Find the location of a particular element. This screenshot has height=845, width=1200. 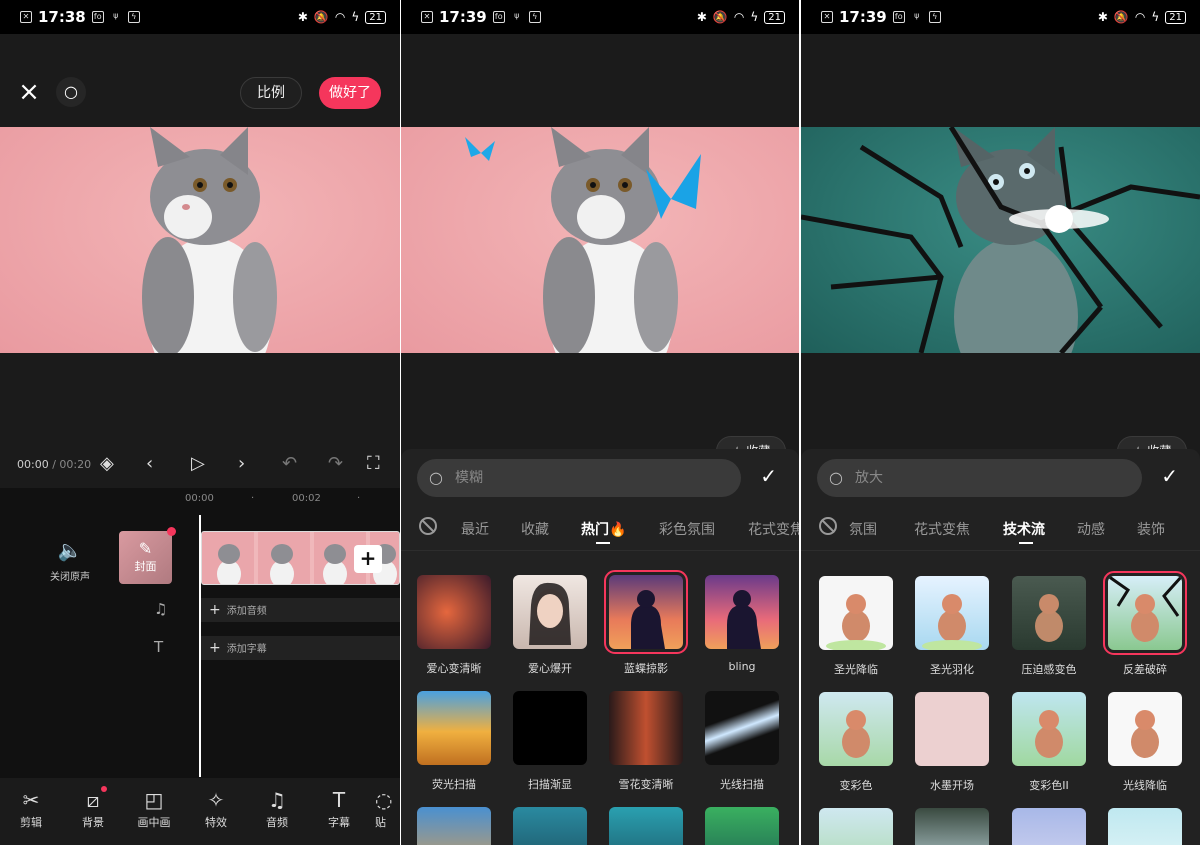

undo-icon: ↶ is located at coordinates (289, 463).